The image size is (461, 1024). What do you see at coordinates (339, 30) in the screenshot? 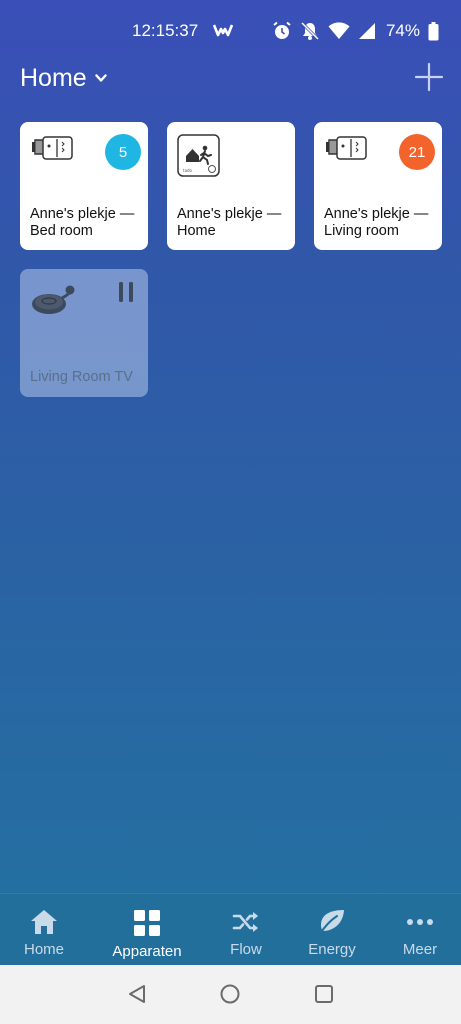
I see `wifi-icon` at bounding box center [339, 30].